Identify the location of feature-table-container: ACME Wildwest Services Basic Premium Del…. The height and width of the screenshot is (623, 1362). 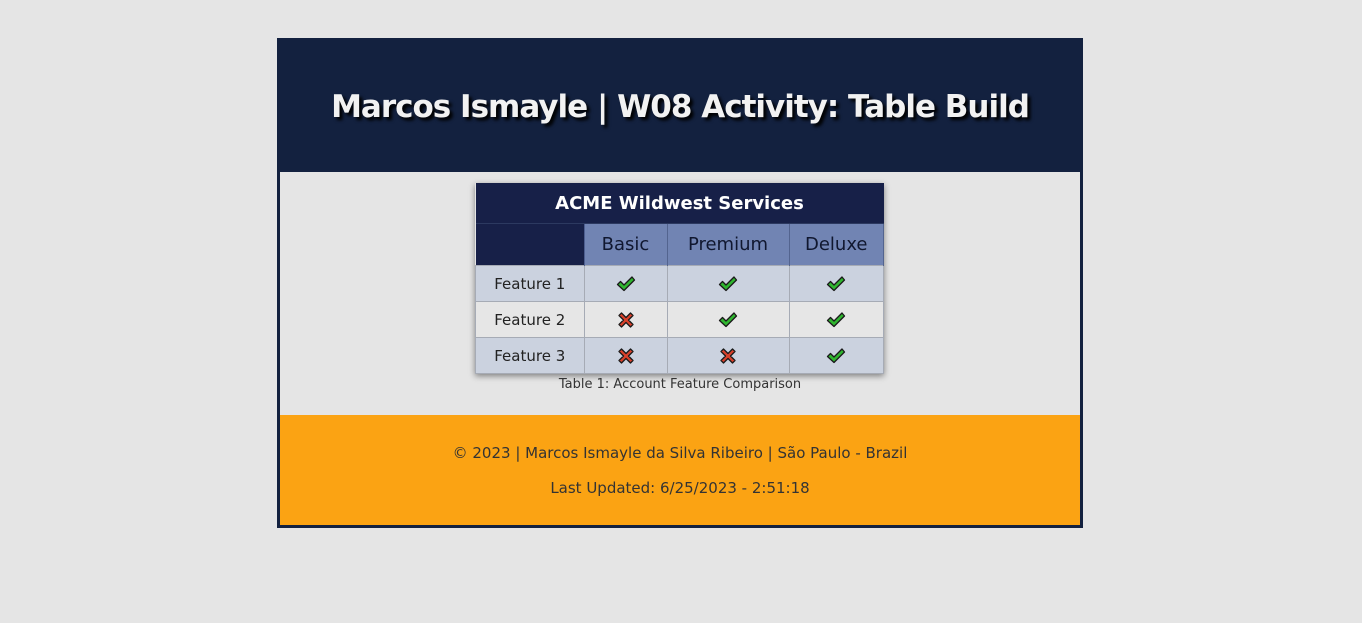
(679, 278).